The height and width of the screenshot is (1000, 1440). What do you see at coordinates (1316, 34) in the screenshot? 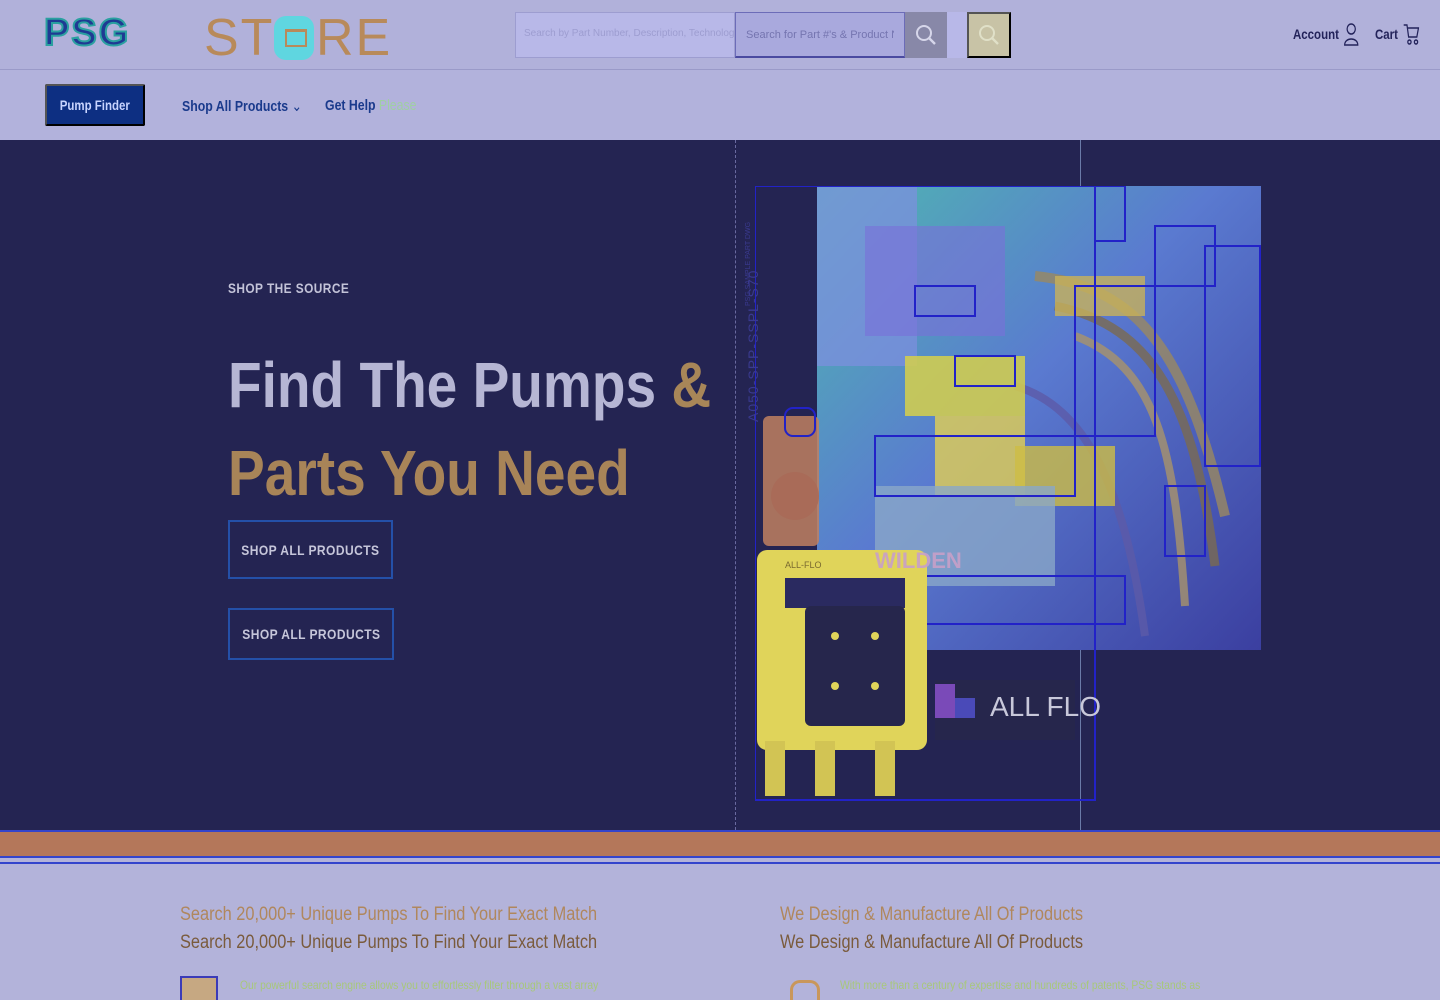
I see `account-label: Account` at bounding box center [1316, 34].